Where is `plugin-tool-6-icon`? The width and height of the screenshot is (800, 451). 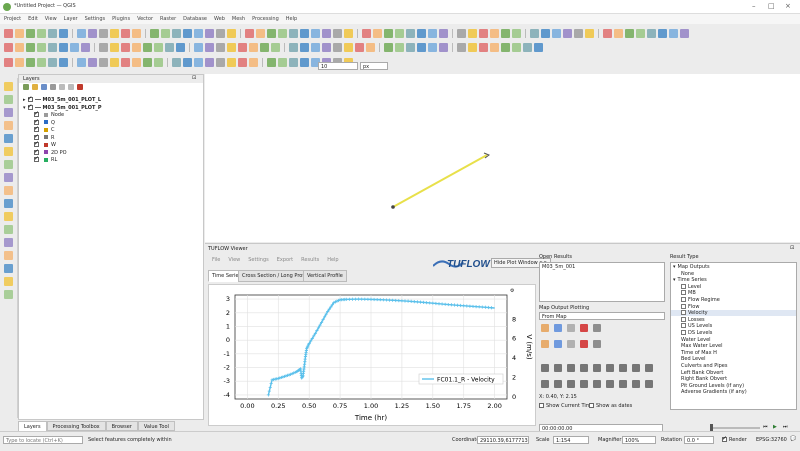 plugin-tool-6-icon is located at coordinates (63, 62).